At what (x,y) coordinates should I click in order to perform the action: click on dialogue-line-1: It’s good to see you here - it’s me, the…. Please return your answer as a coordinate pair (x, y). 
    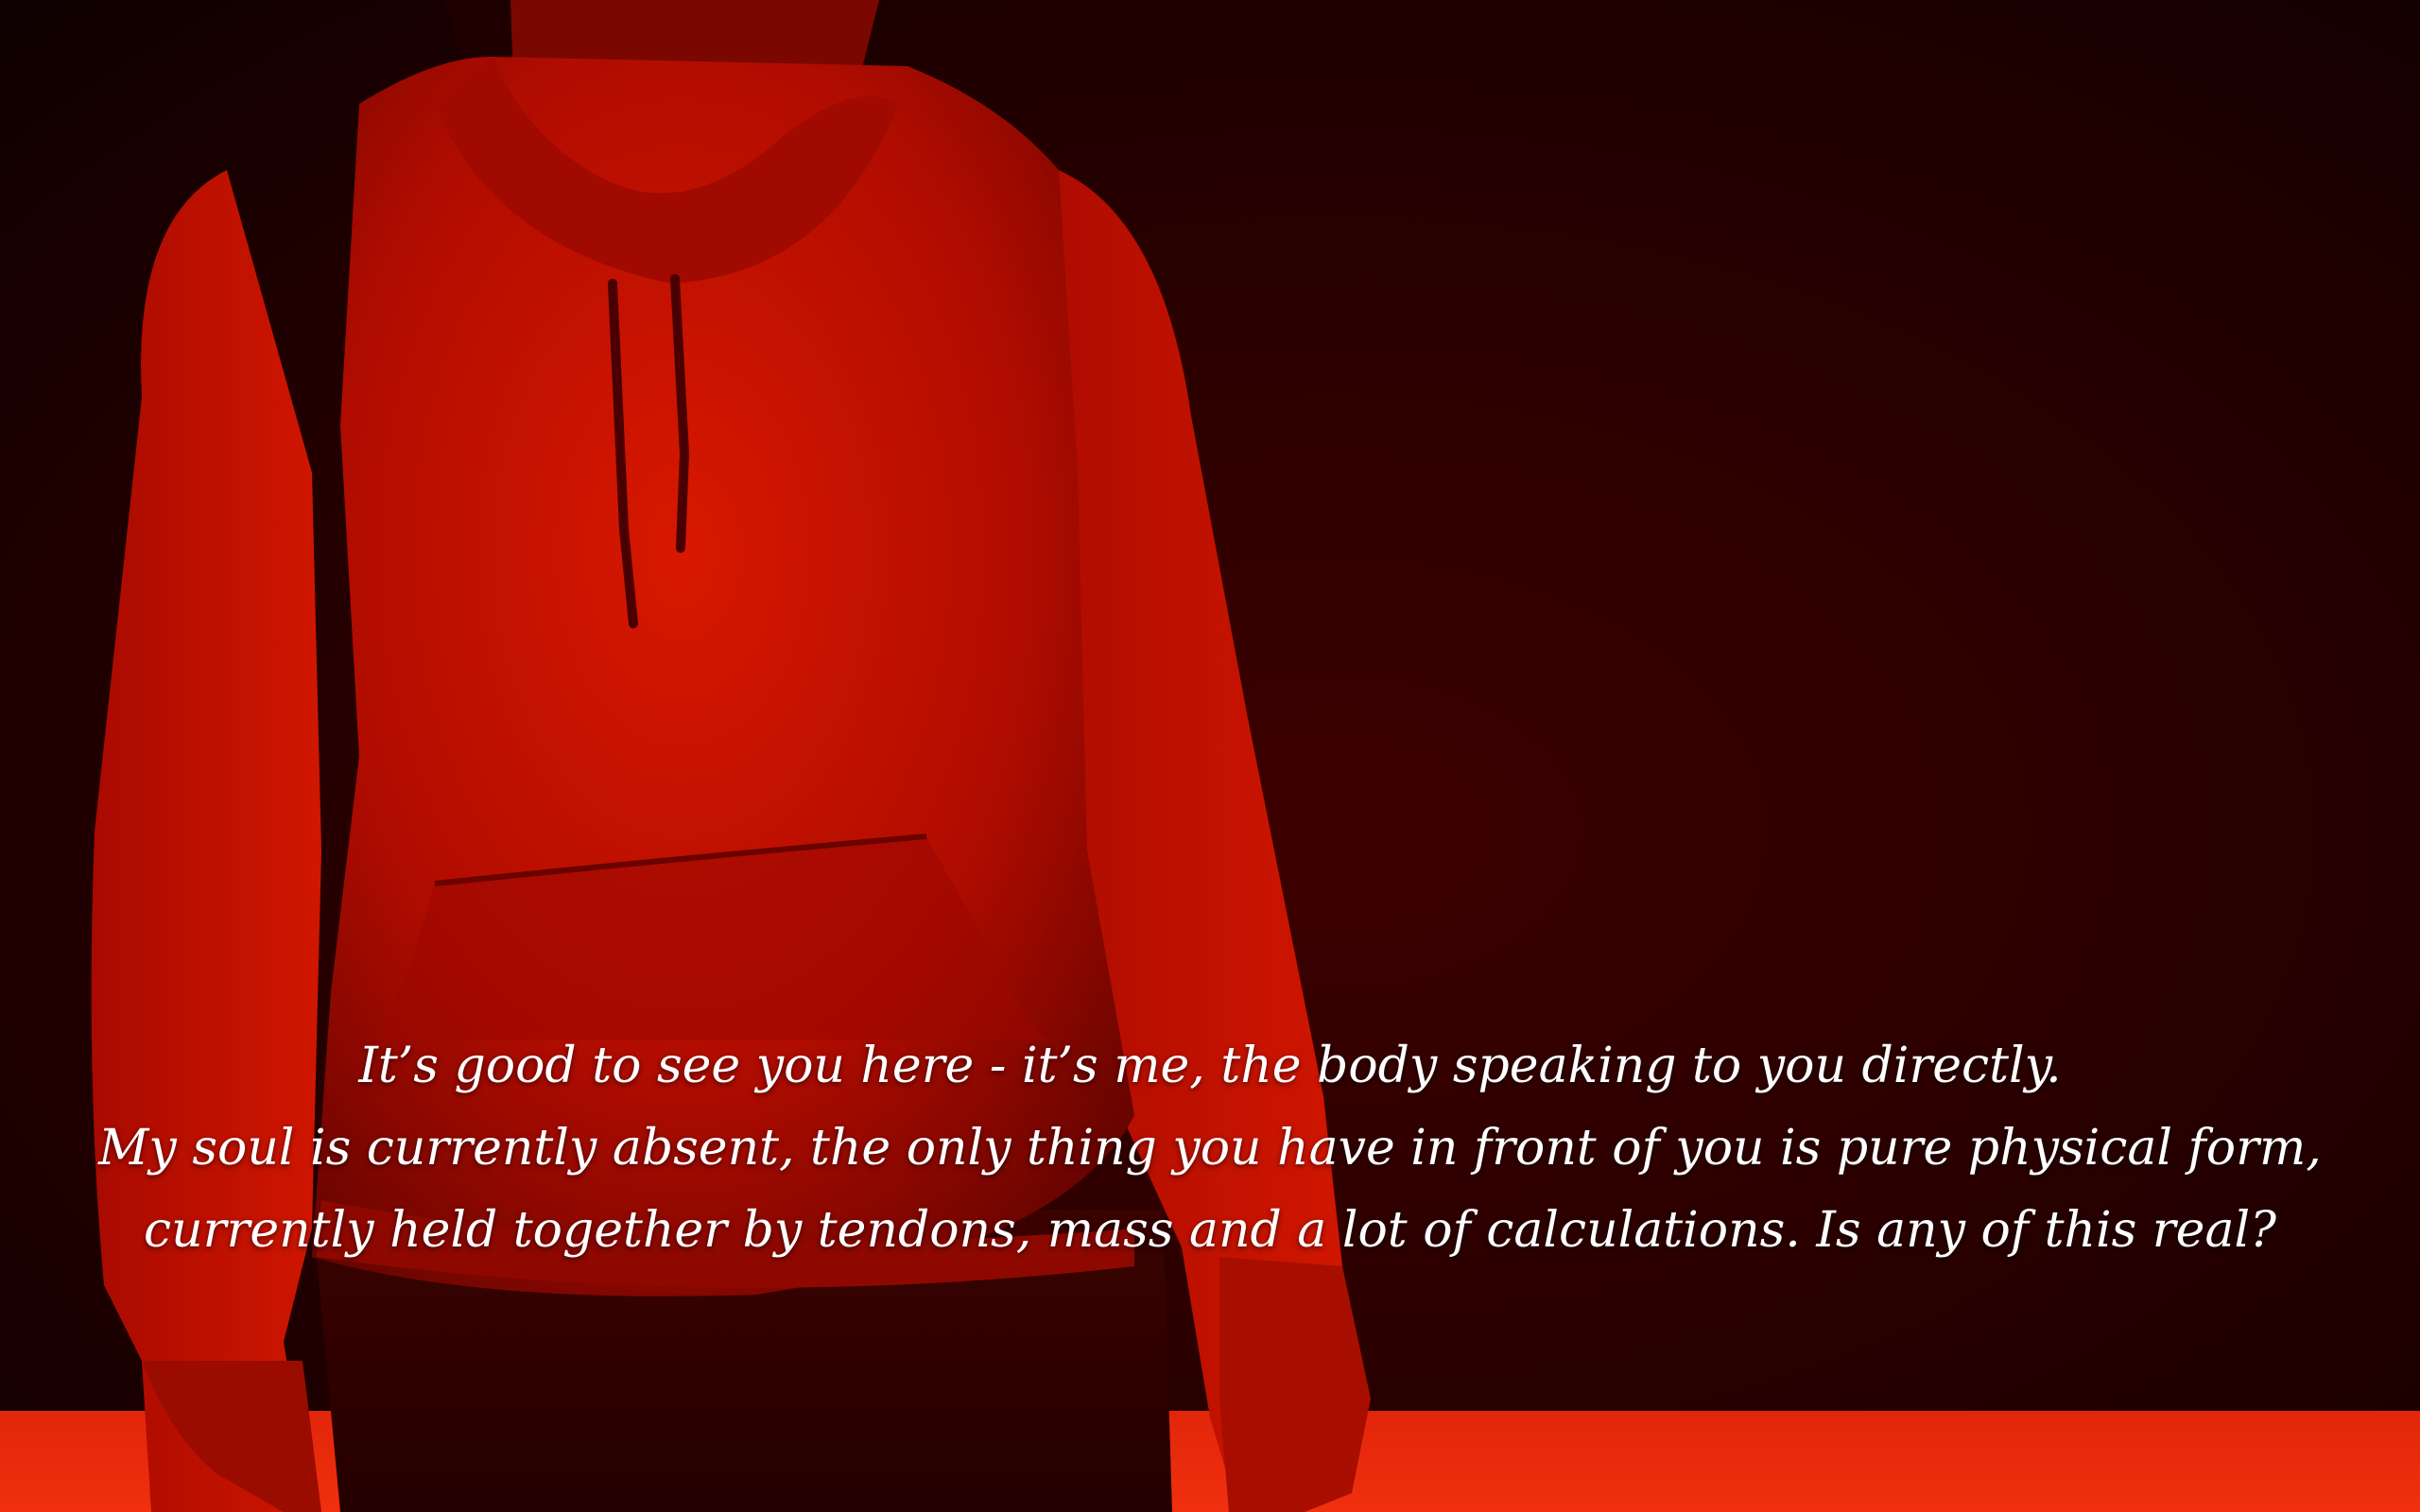
    Looking at the image, I should click on (1210, 1066).